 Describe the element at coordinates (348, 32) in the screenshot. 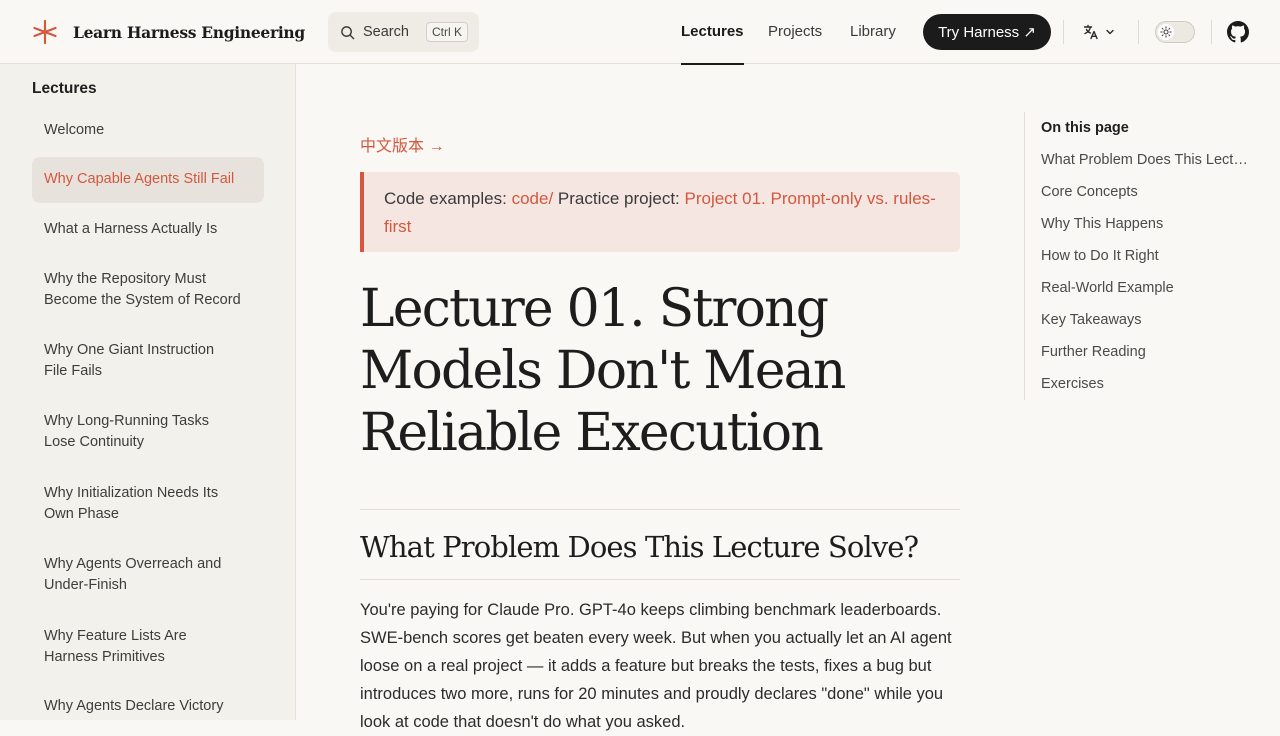

I see `search-icon` at that location.